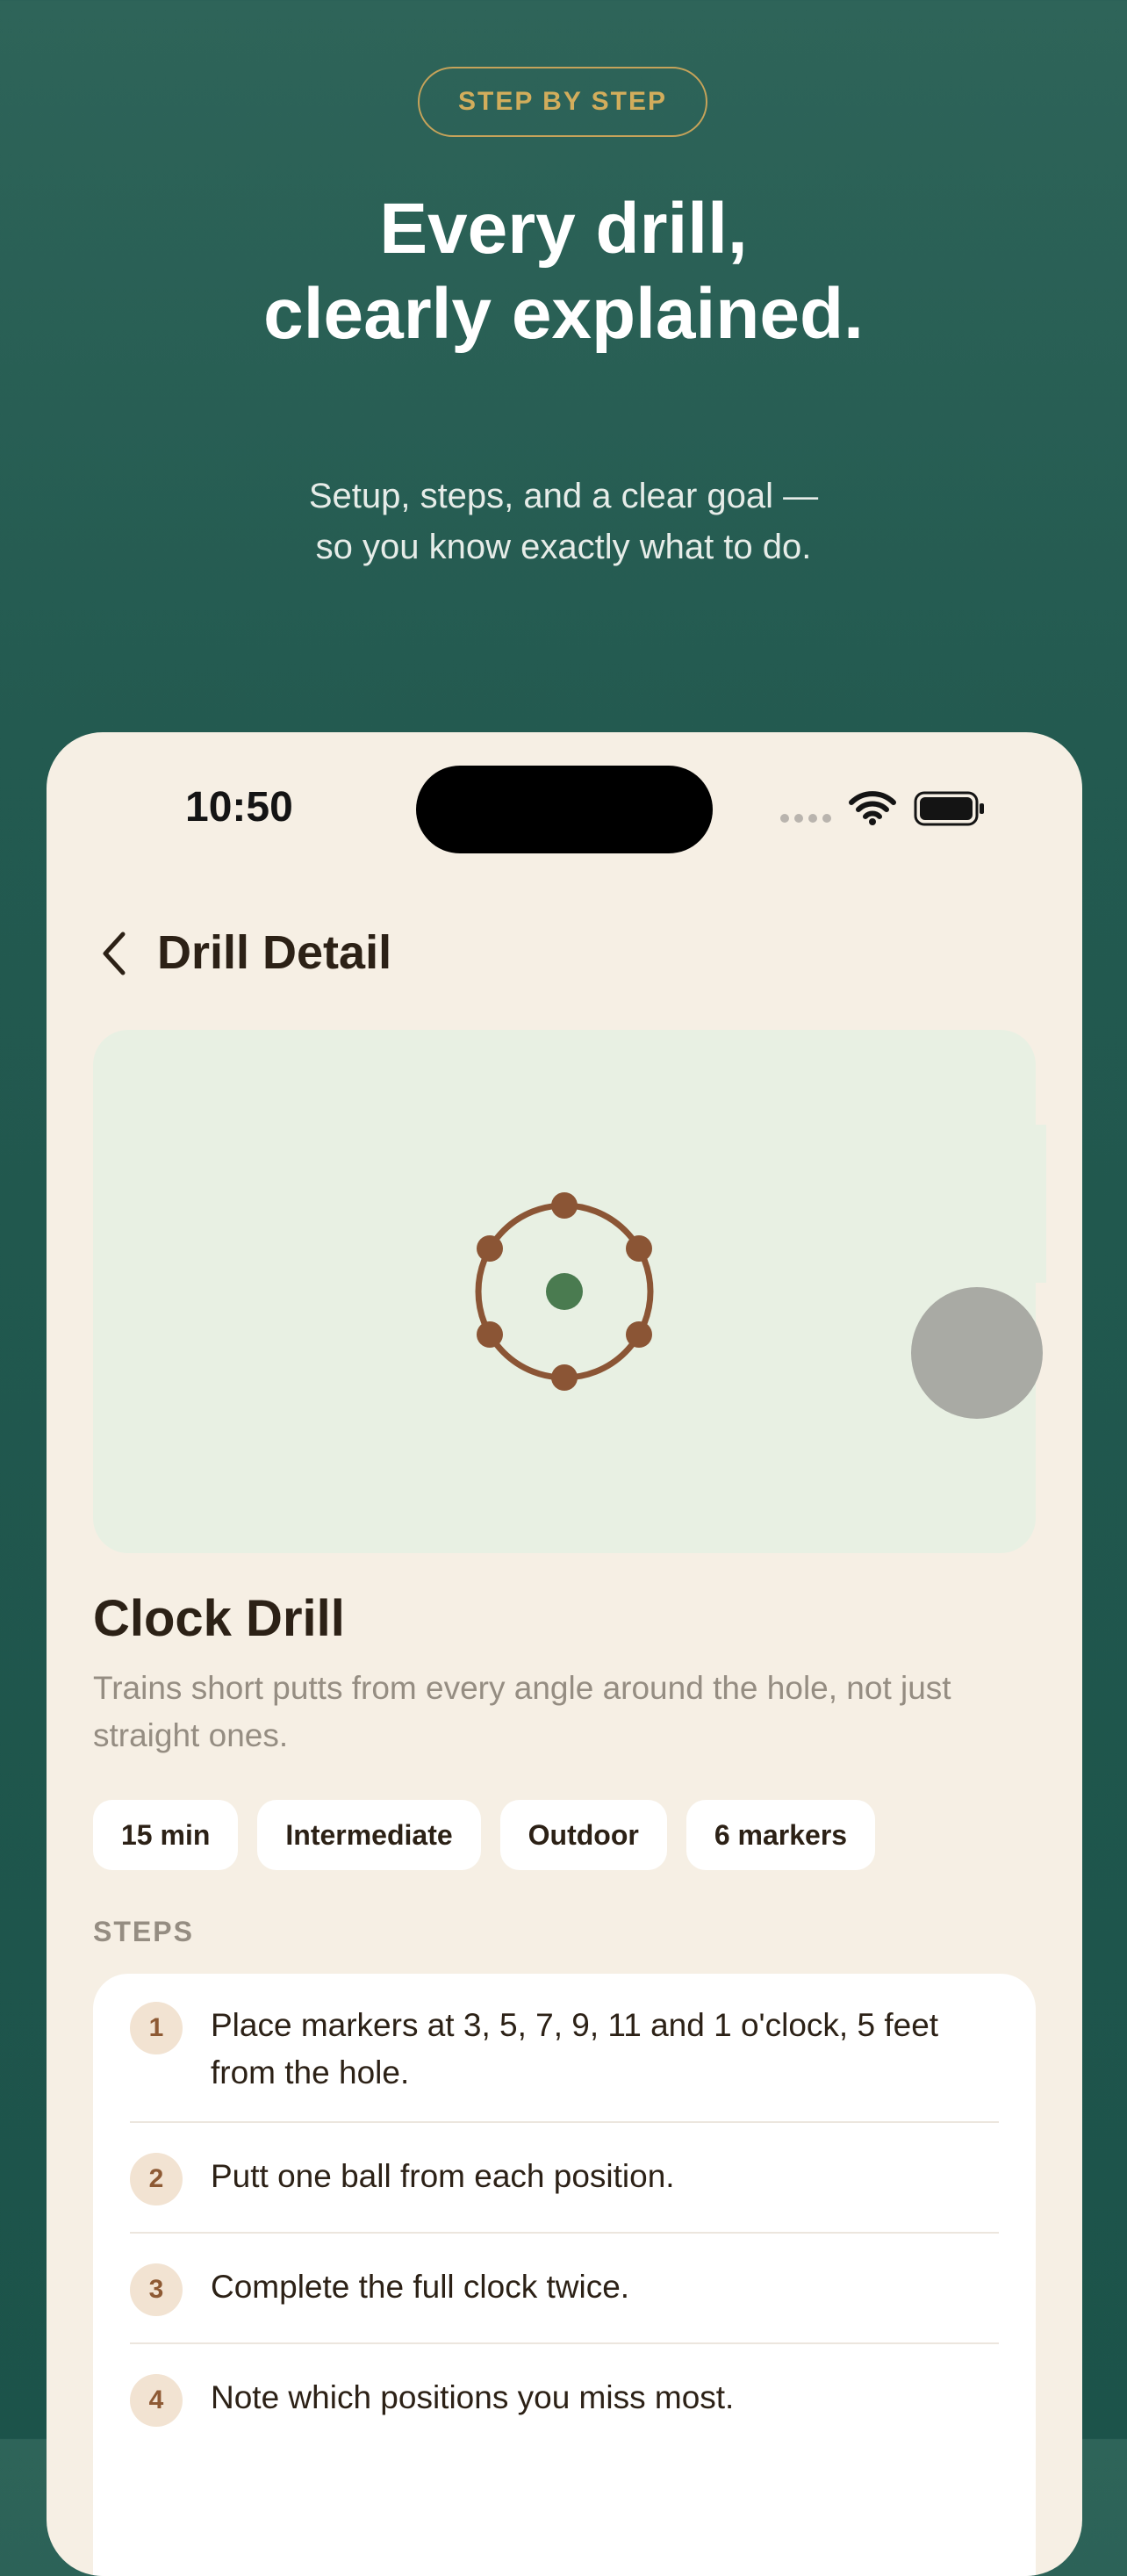 This screenshot has height=2576, width=1127. What do you see at coordinates (420, 2287) in the screenshot?
I see `step-text: Complete the full clock twice.` at bounding box center [420, 2287].